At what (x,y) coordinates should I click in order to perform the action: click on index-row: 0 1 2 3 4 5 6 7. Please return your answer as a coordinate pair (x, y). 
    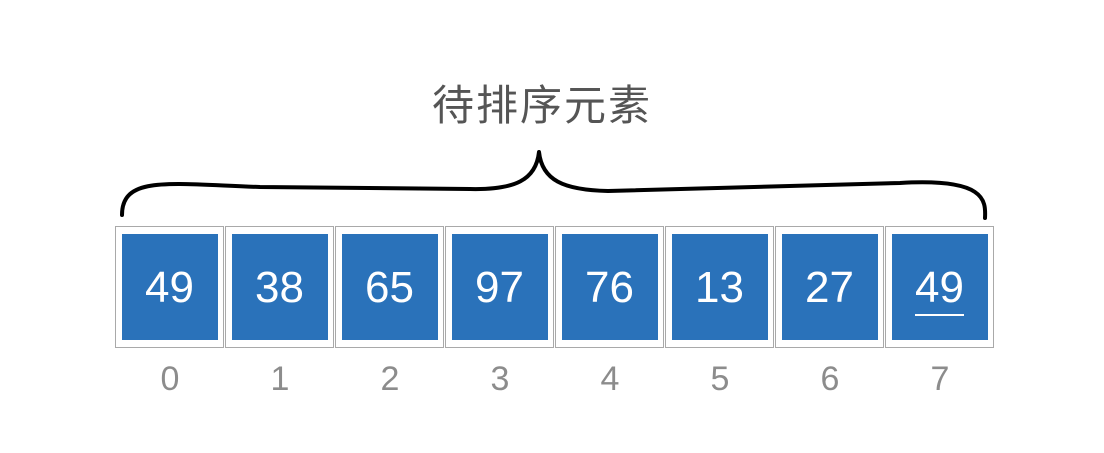
    Looking at the image, I should click on (555, 379).